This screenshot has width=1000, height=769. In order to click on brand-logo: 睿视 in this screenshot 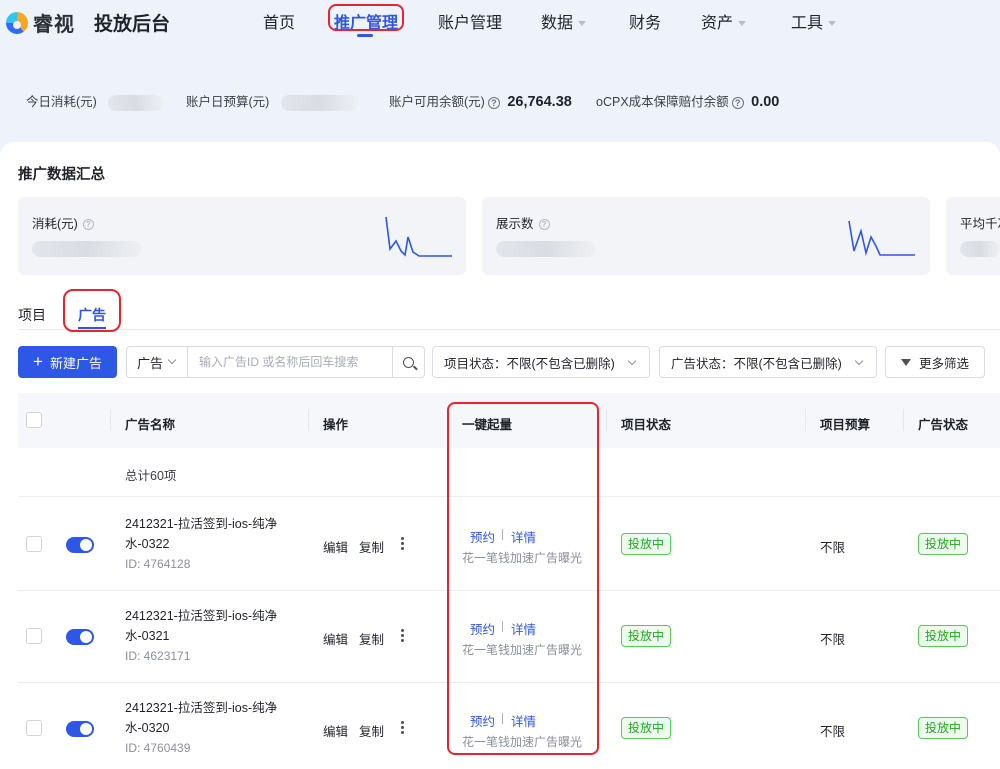, I will do `click(40, 22)`.